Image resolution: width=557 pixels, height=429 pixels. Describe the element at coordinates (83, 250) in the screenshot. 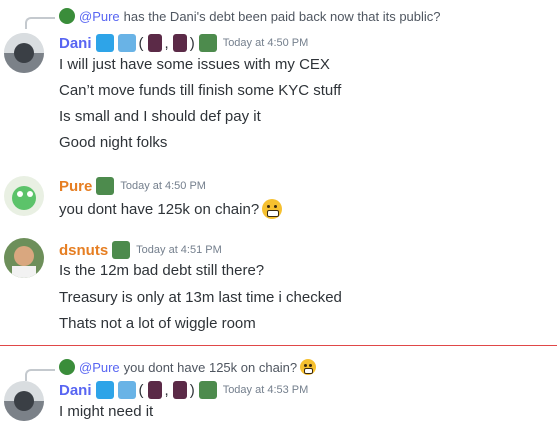

I see `author-name: dsnuts` at that location.